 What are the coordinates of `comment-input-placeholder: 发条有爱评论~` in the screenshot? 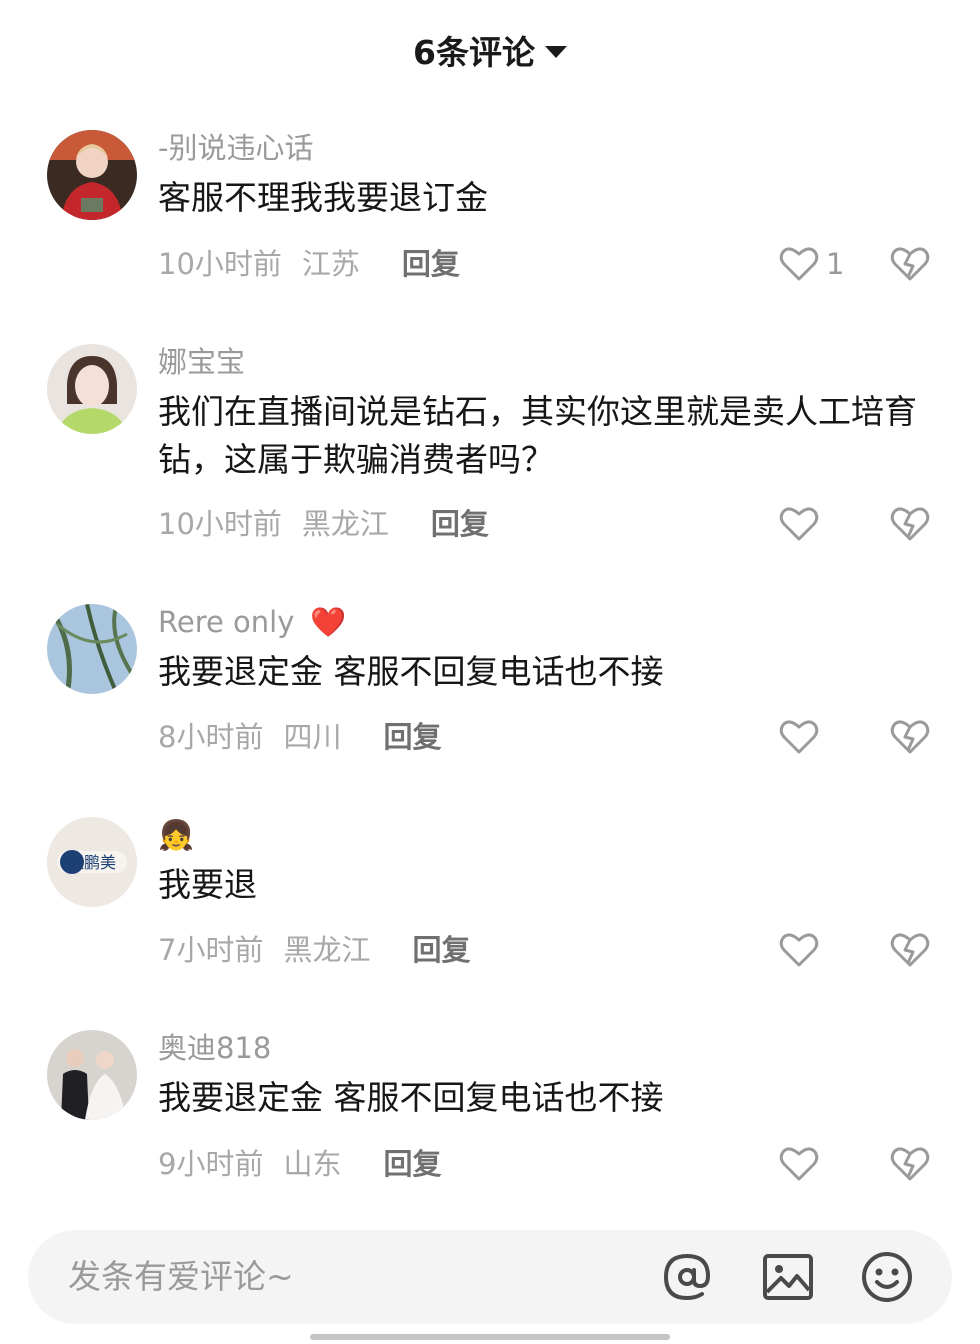 It's located at (181, 1277).